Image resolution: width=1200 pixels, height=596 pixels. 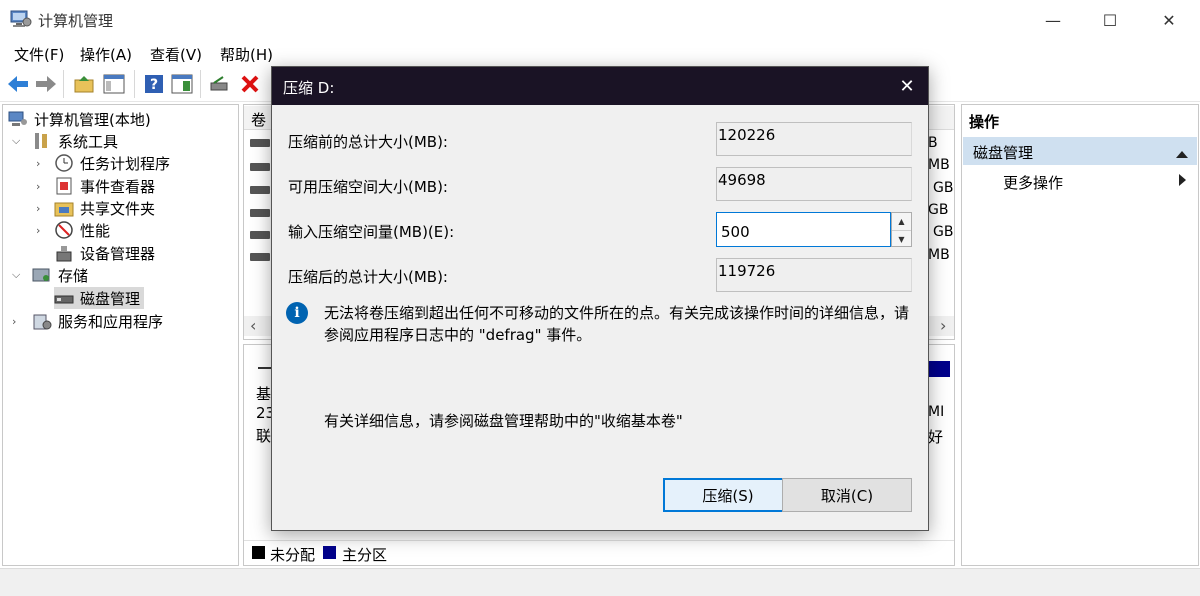 I want to click on shrink-amount-input, so click(x=803, y=229).